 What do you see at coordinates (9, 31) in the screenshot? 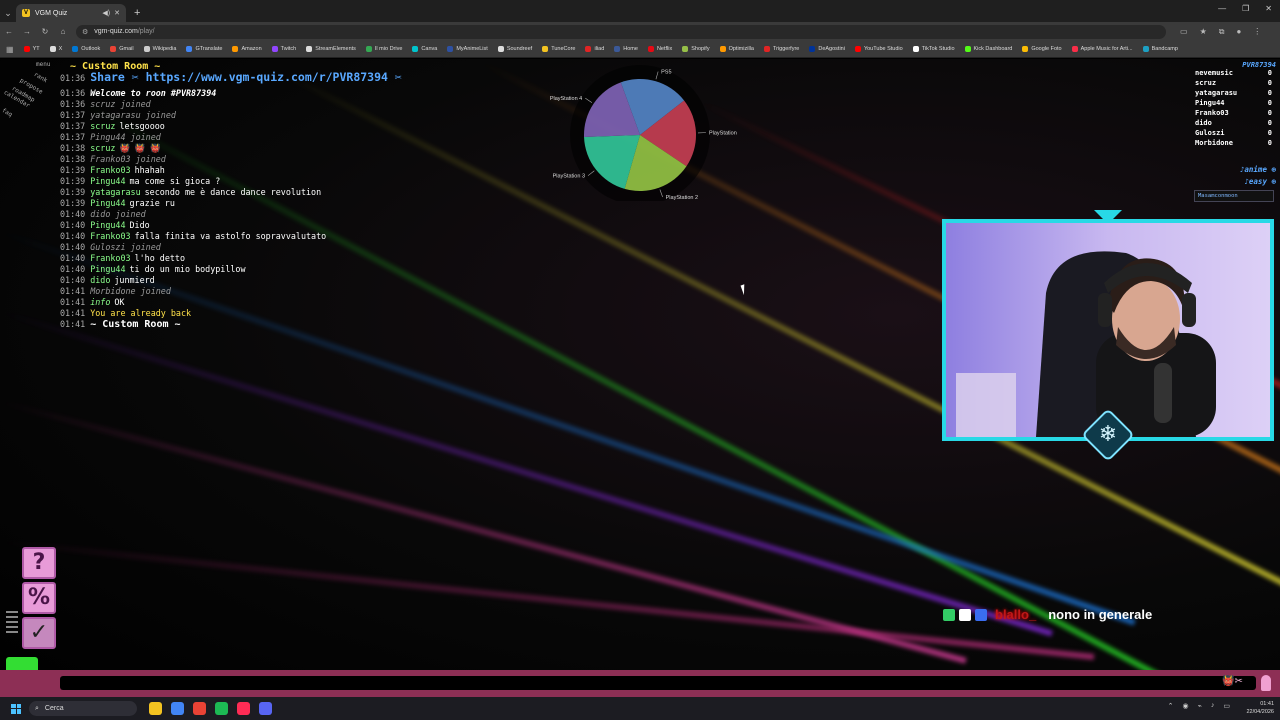
I see `back-icon: ←` at bounding box center [9, 31].